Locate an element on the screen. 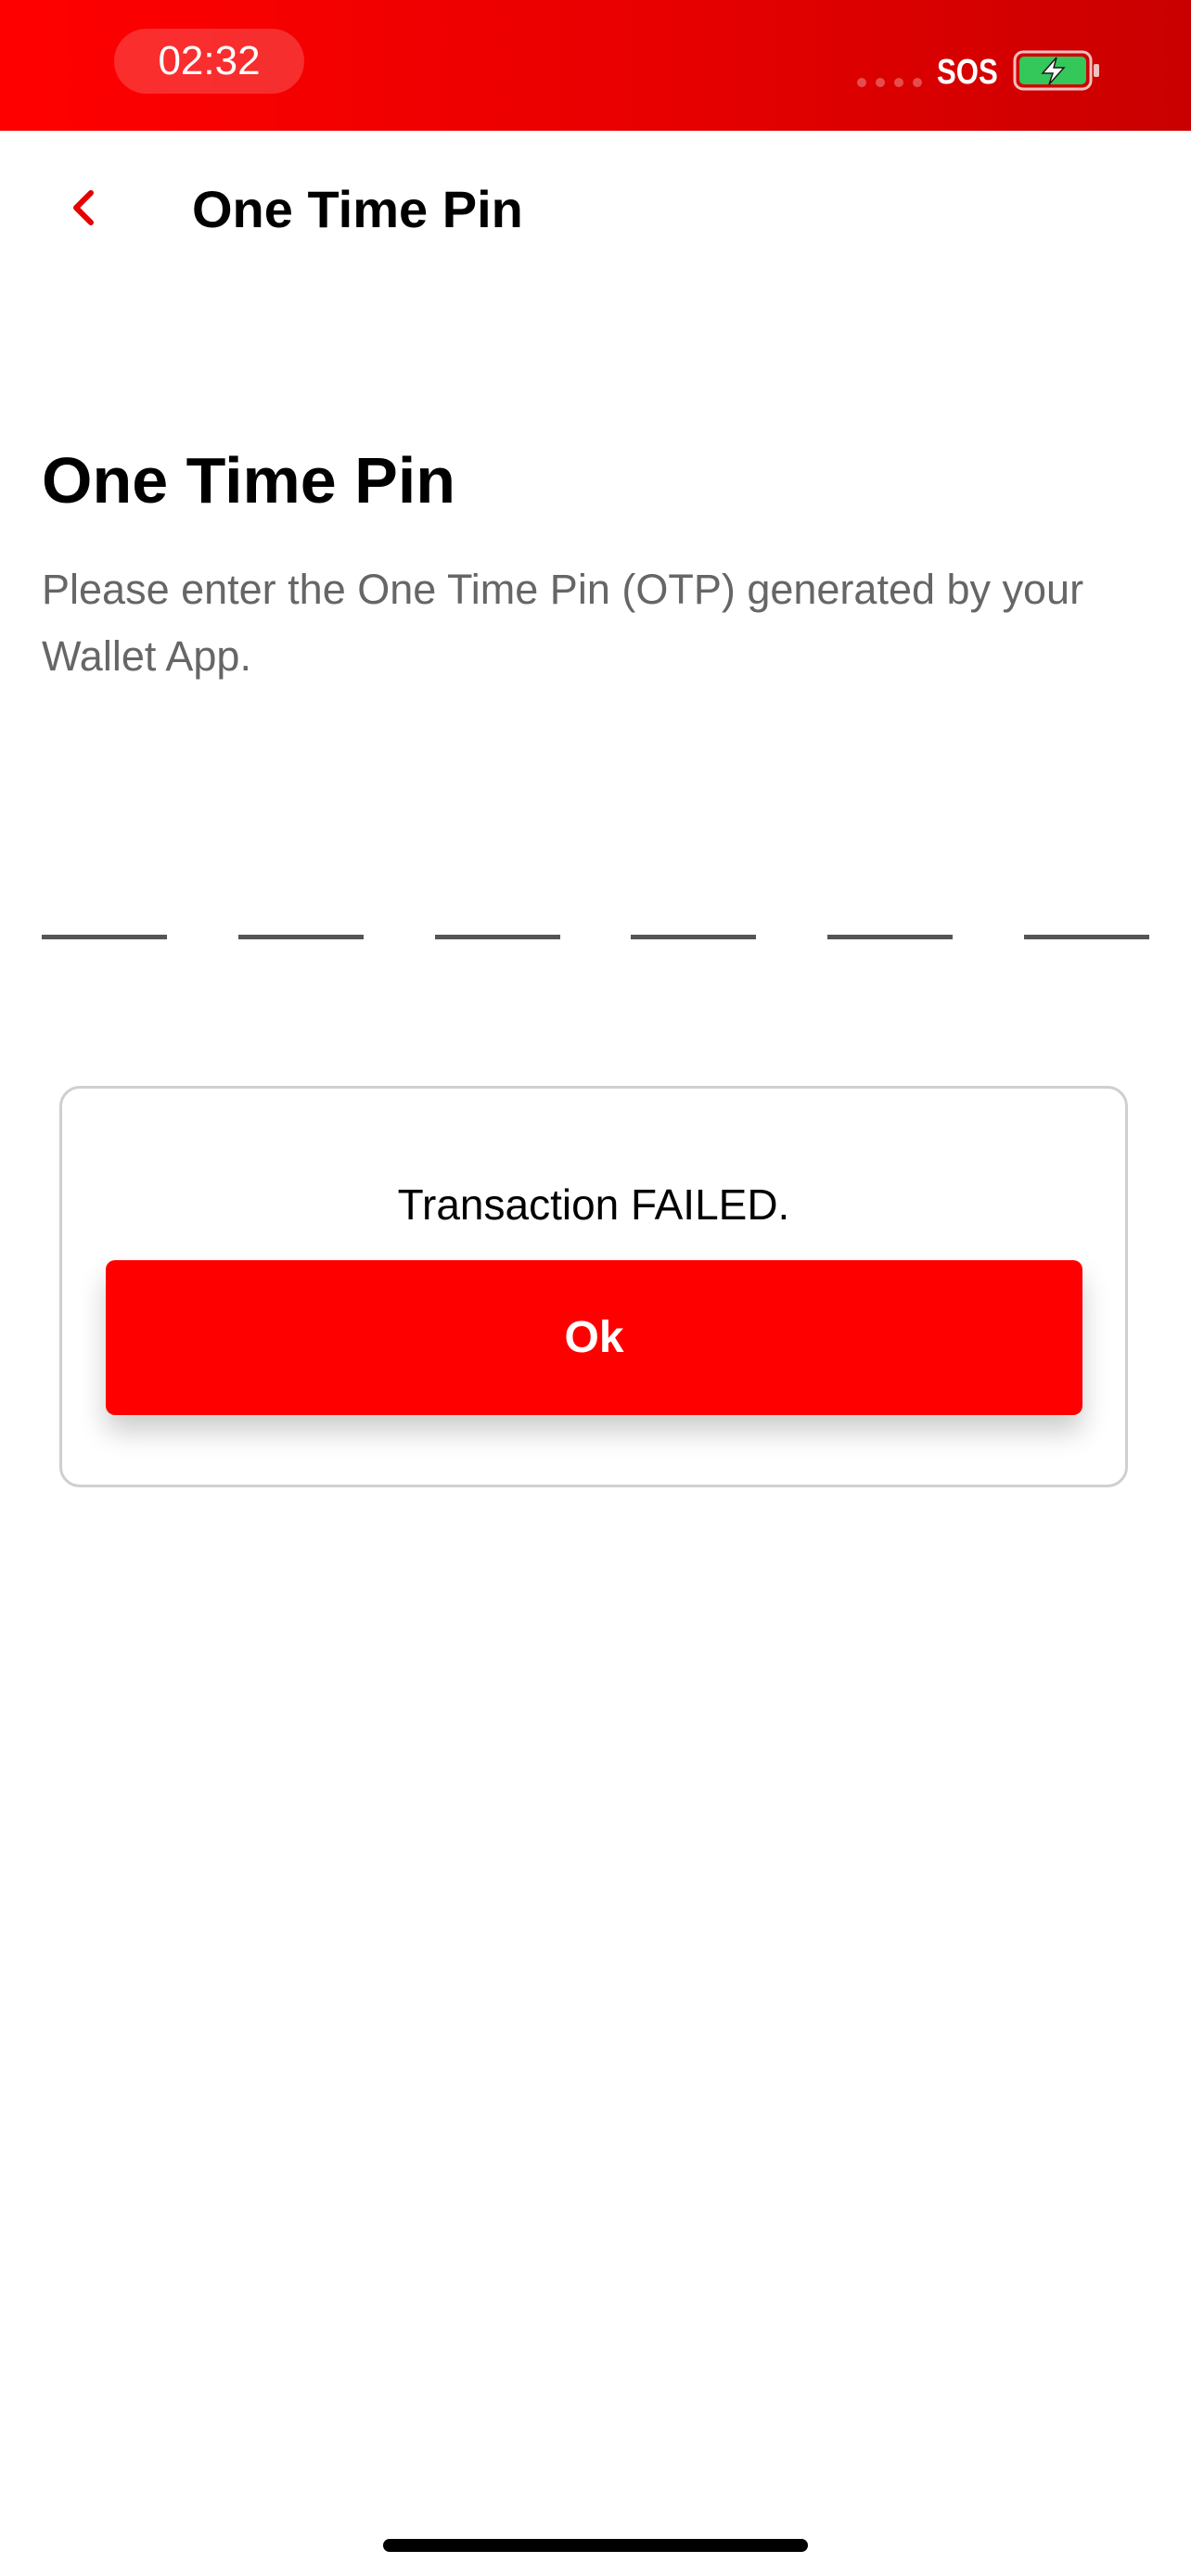  ok-button: Ok is located at coordinates (594, 1337).